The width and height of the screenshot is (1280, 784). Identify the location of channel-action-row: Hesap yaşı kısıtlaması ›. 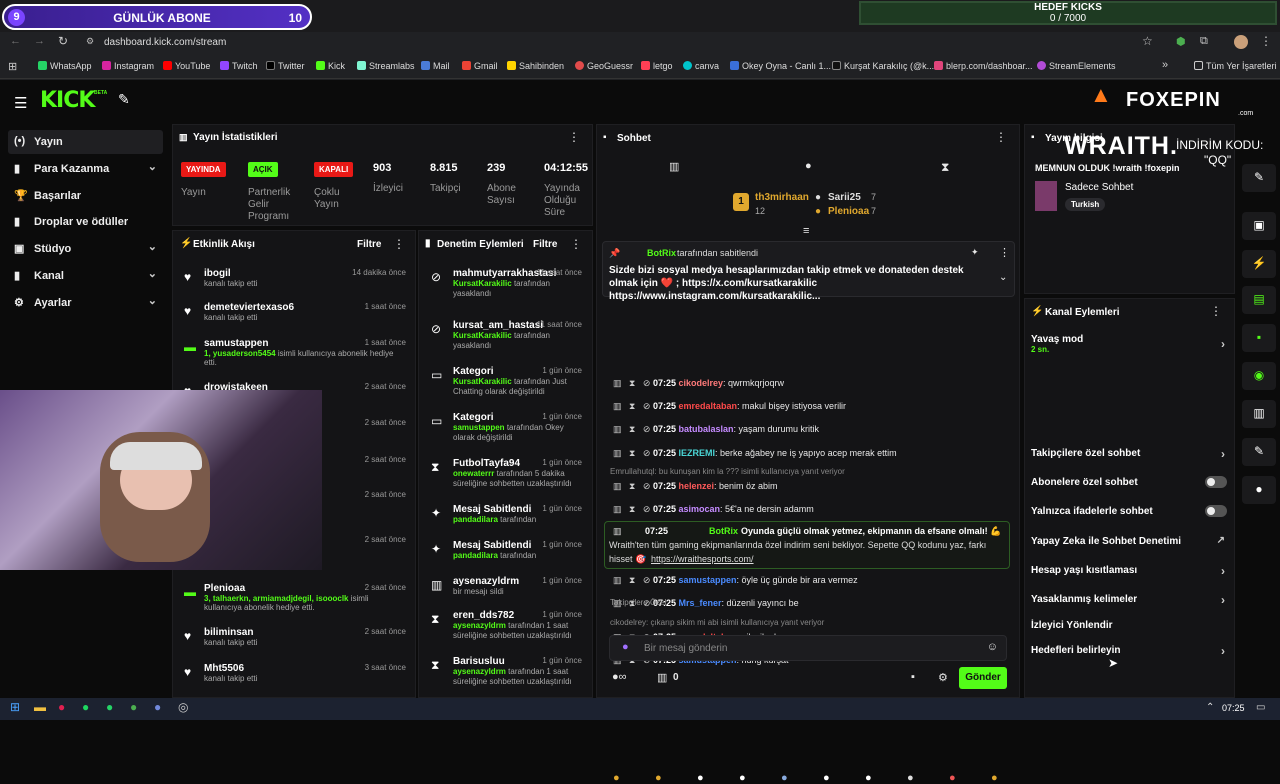
(1129, 571).